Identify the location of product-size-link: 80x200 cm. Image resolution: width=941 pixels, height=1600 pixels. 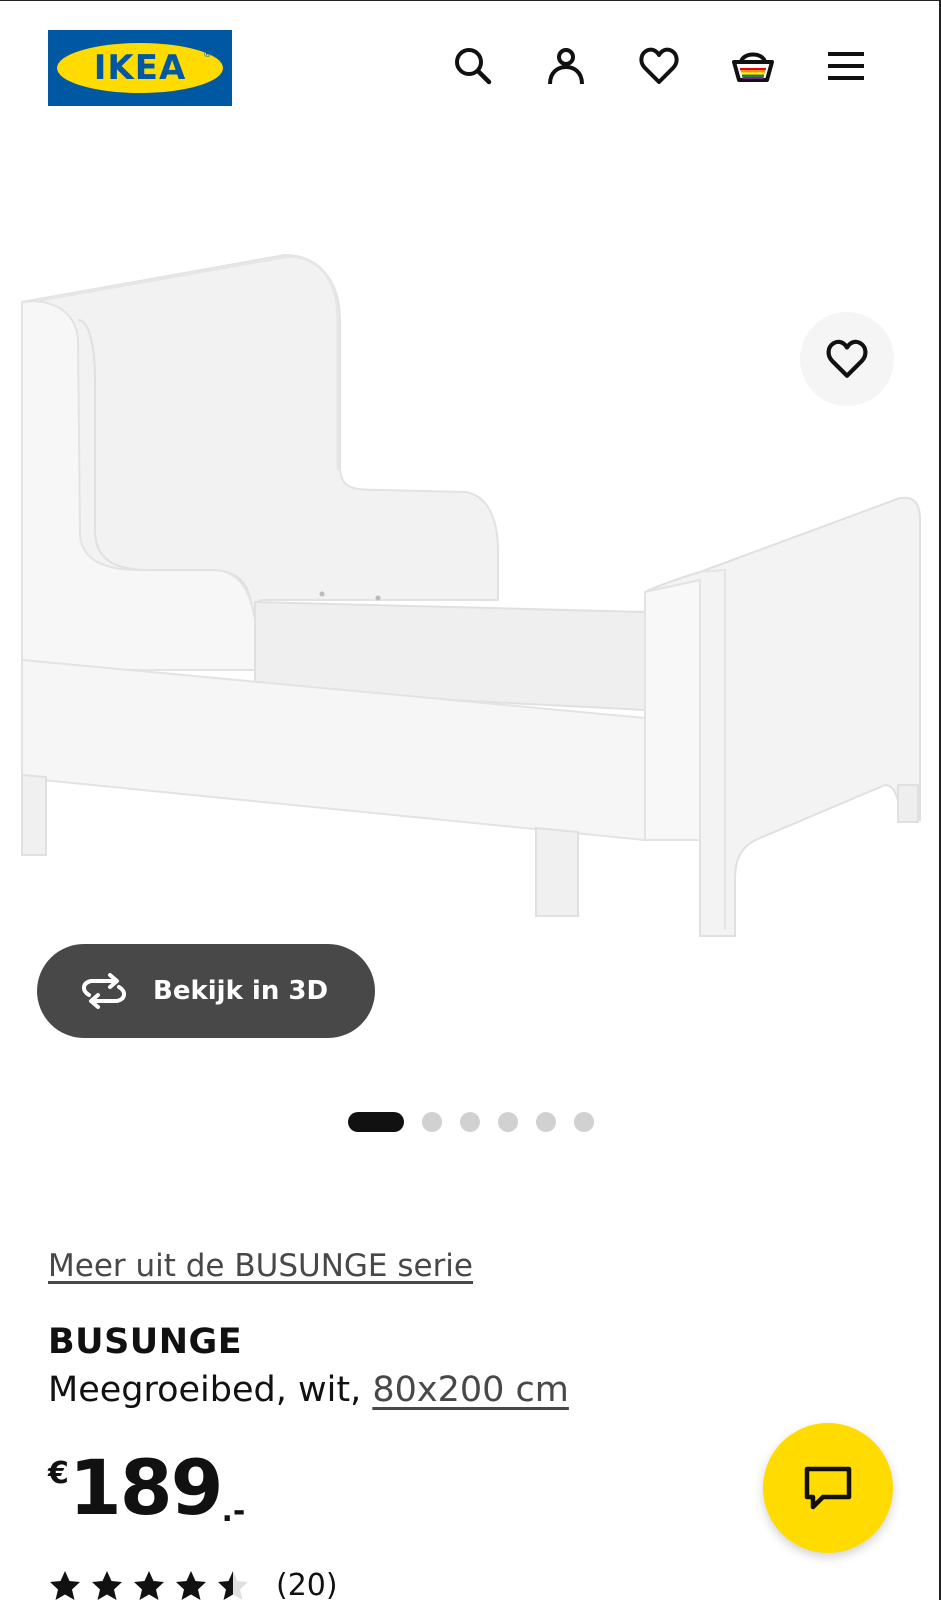
(470, 1390).